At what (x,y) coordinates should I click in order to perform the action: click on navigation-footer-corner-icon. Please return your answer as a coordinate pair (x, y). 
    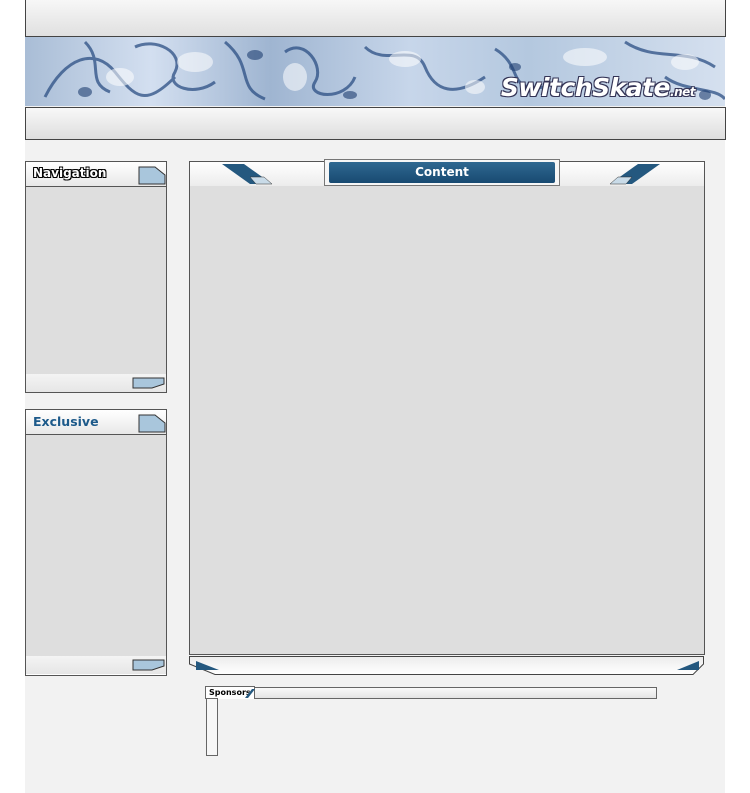
    Looking at the image, I should click on (148, 383).